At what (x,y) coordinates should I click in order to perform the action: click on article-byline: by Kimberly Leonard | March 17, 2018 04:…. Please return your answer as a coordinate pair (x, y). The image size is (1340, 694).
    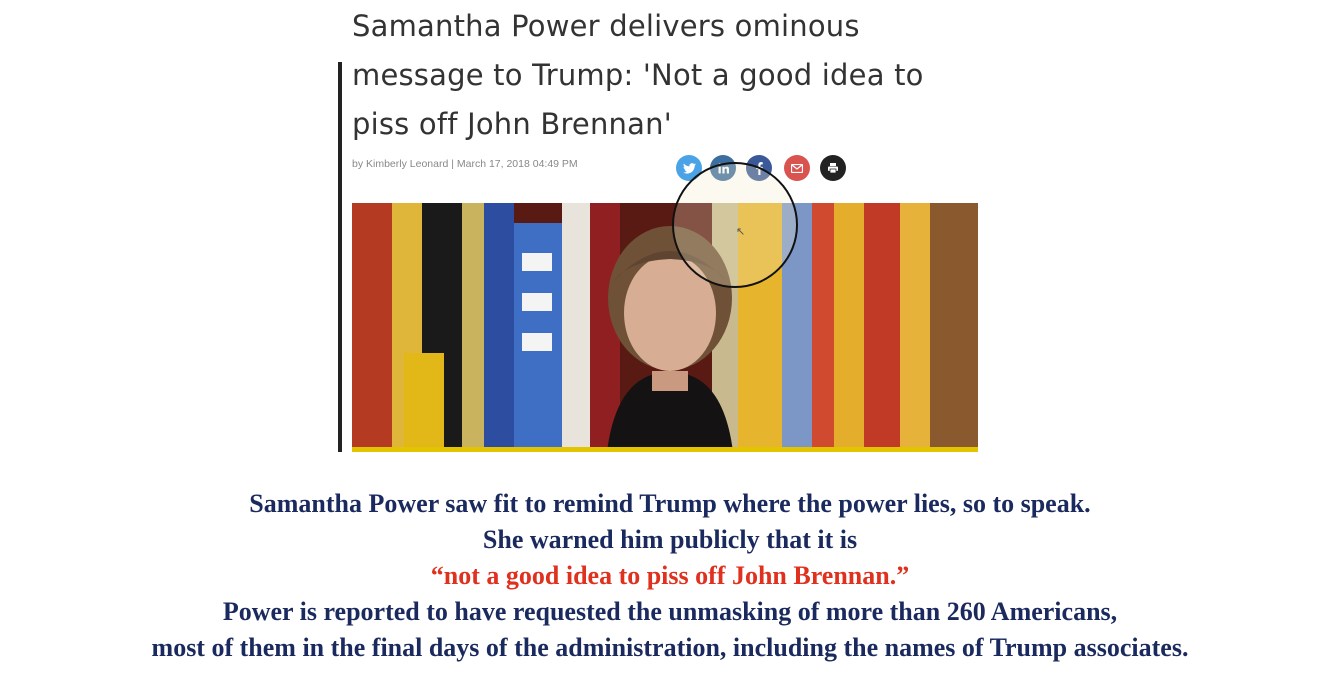
    Looking at the image, I should click on (465, 164).